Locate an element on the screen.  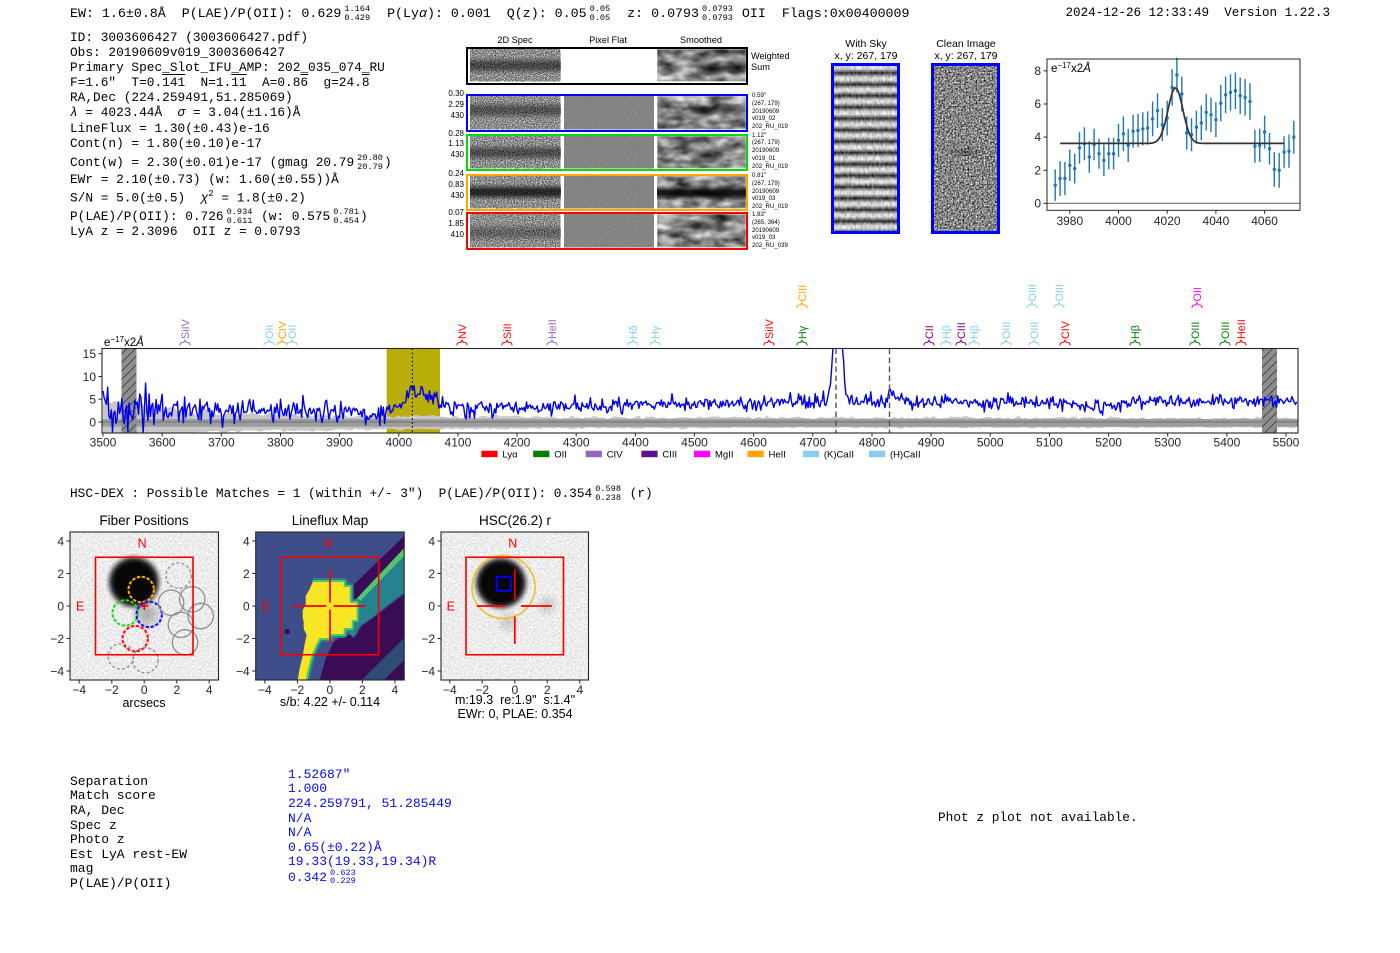
svg-text: 4700 is located at coordinates (812, 443).